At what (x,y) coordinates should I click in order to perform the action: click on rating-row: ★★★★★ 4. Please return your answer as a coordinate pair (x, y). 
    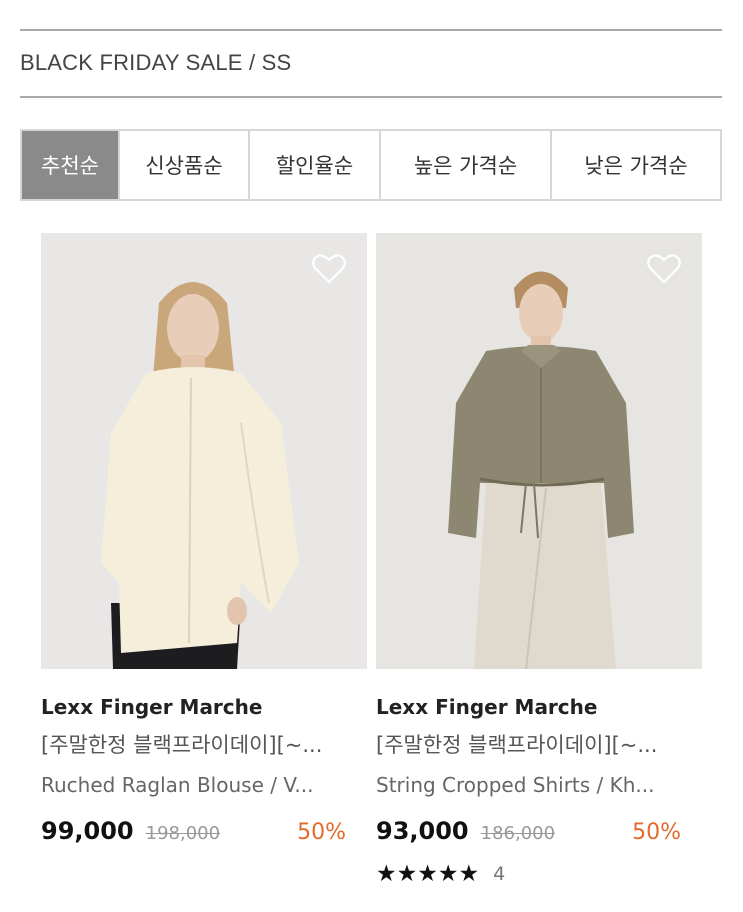
    Looking at the image, I should click on (539, 874).